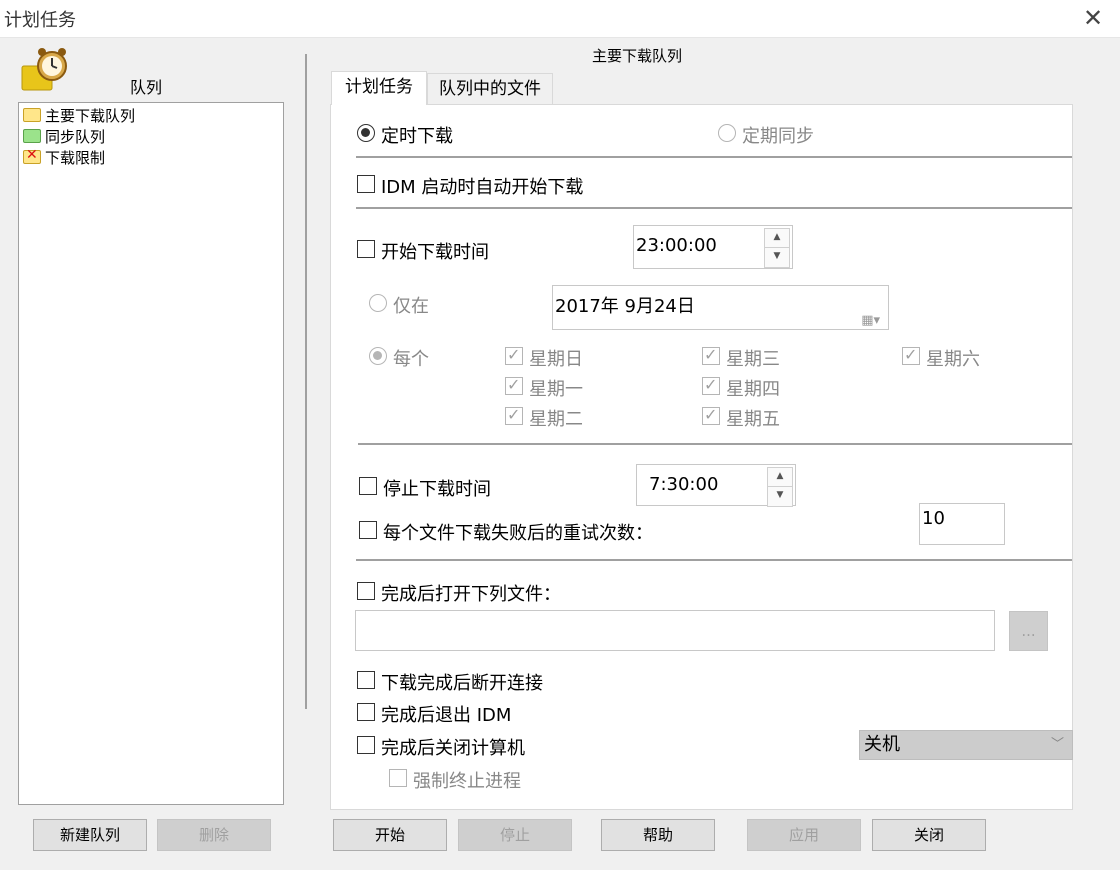  I want to click on saturday-checkbox, so click(911, 355).